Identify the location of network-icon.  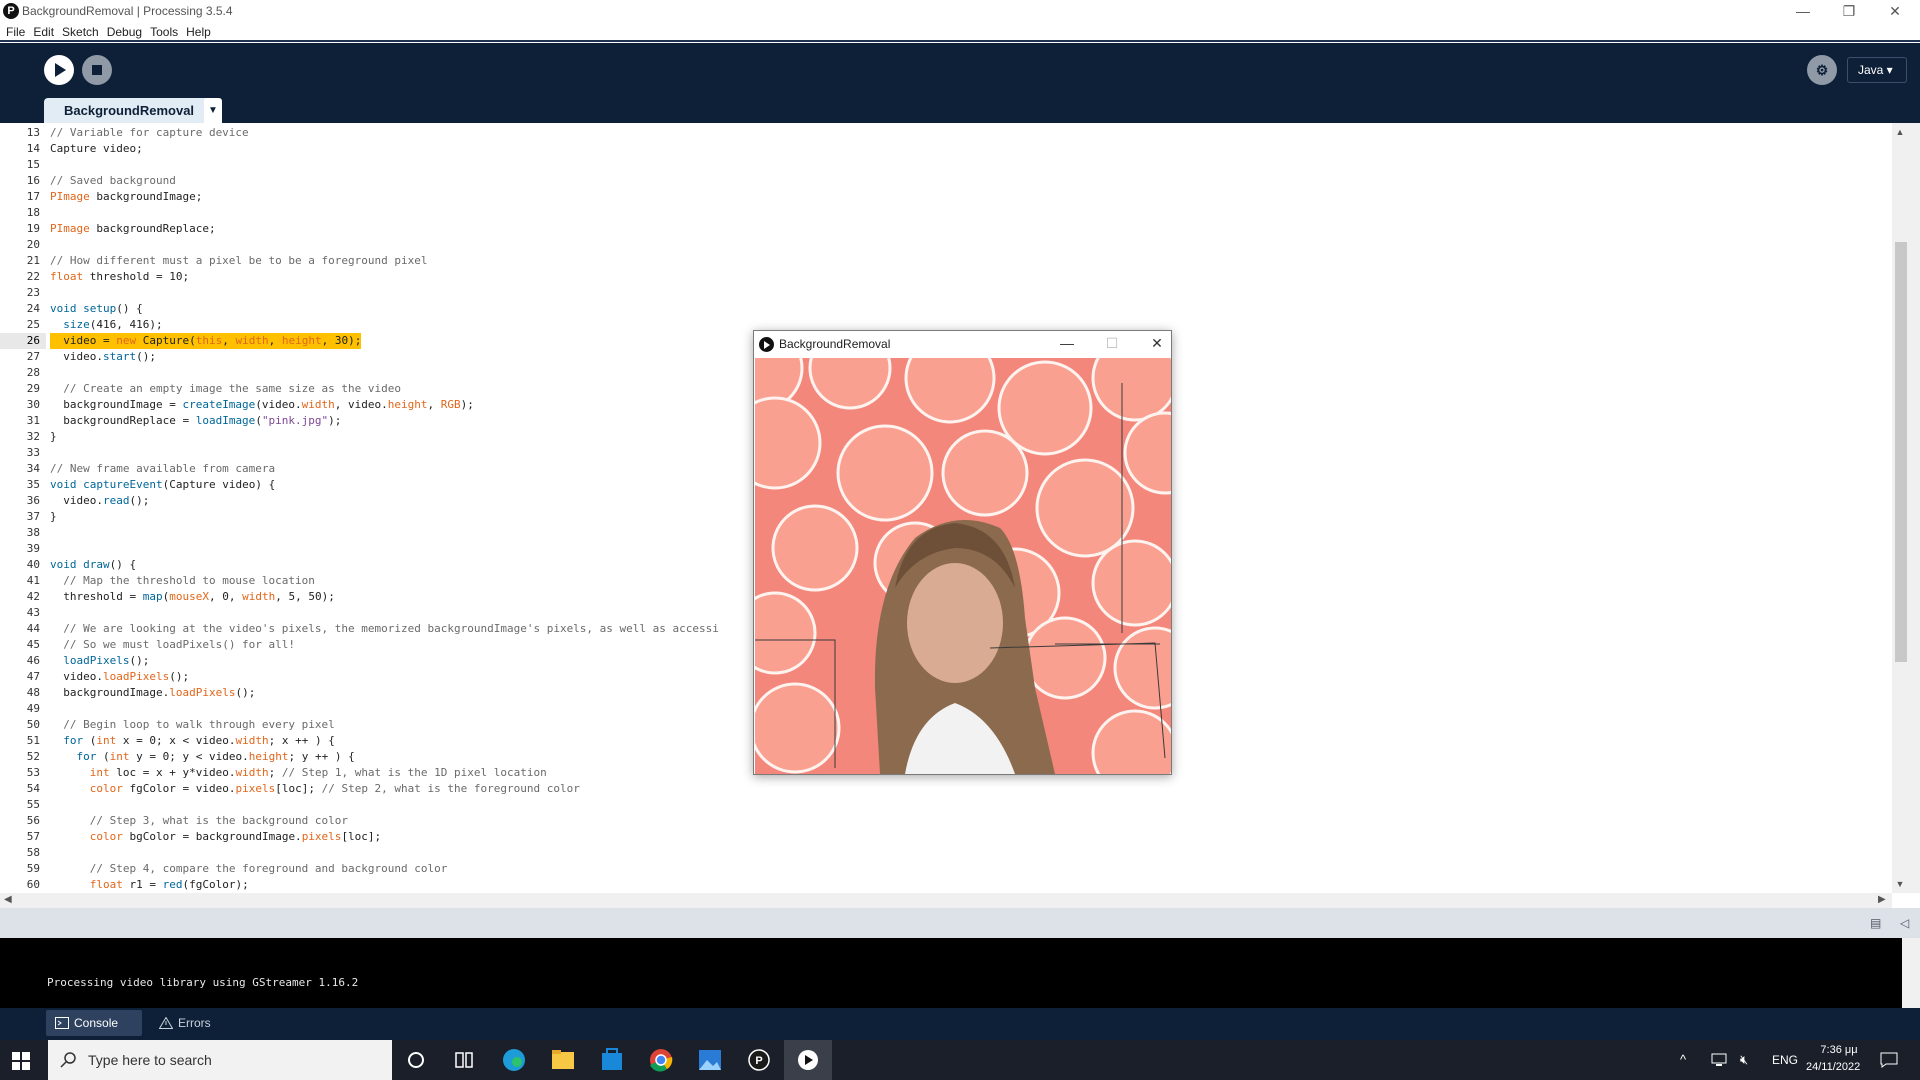
(1719, 1060).